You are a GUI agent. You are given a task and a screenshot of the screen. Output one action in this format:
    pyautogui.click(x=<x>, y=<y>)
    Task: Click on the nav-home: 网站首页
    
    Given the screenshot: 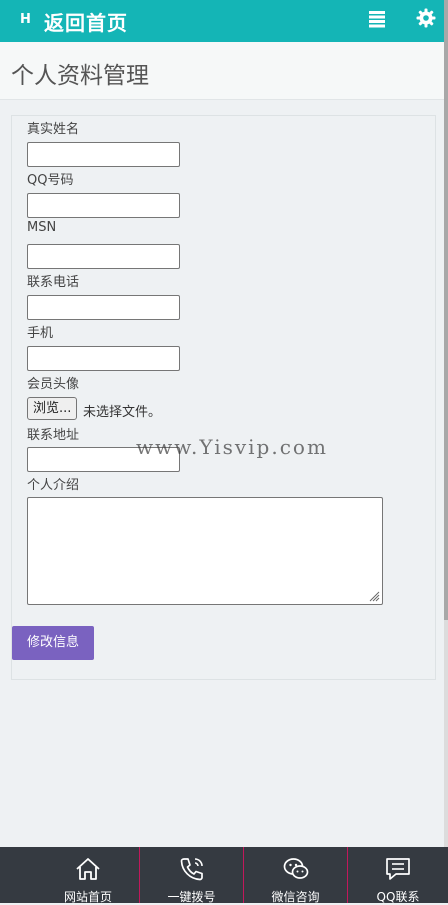 What is the action you would take?
    pyautogui.click(x=88, y=875)
    